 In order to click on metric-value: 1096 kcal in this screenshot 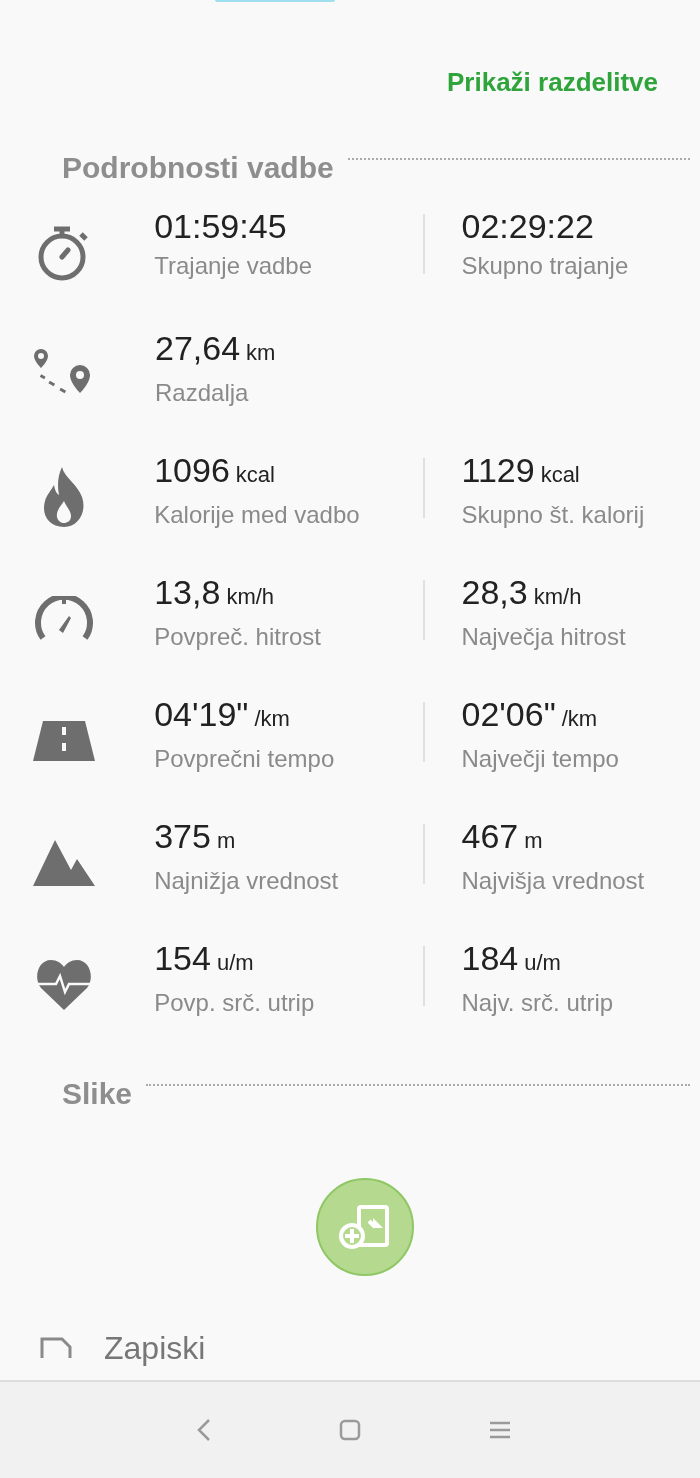, I will do `click(215, 470)`.